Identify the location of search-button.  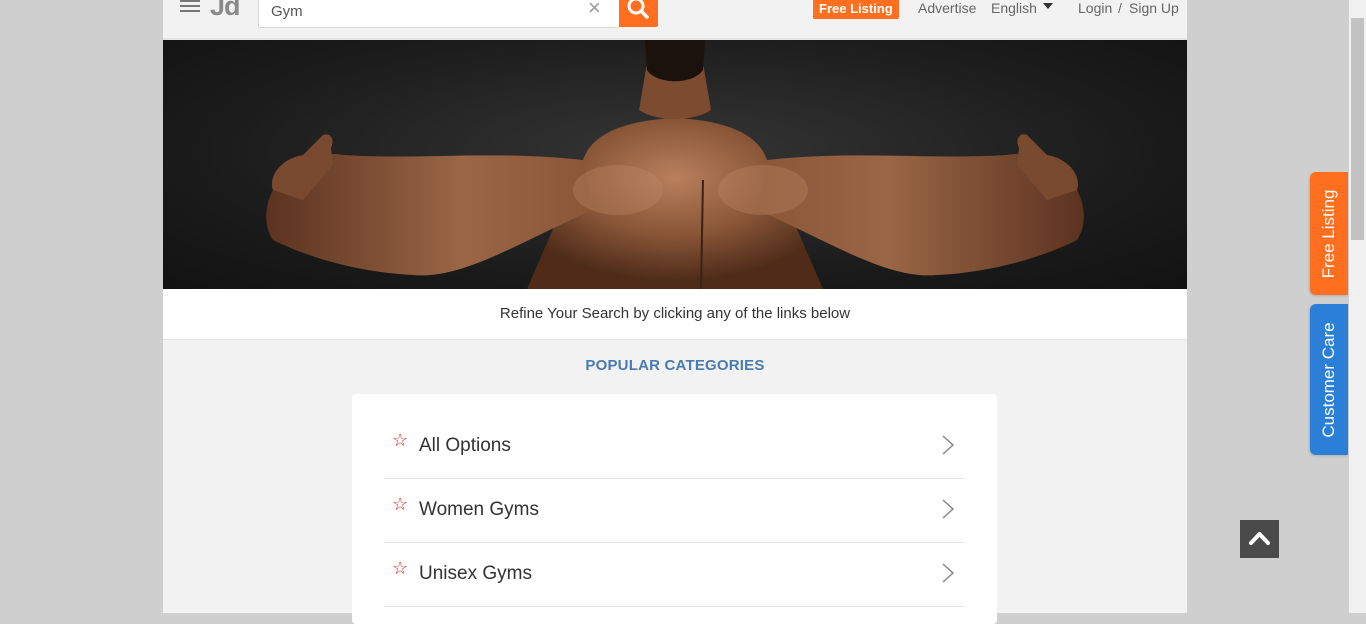
(638, 13).